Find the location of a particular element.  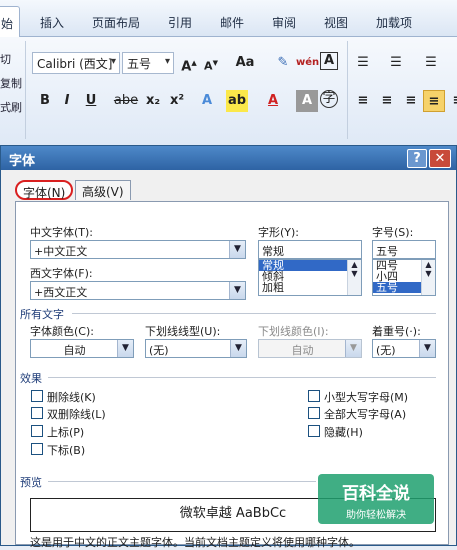

watermark-logo: 百科全说 助你轻松解决 is located at coordinates (376, 499).